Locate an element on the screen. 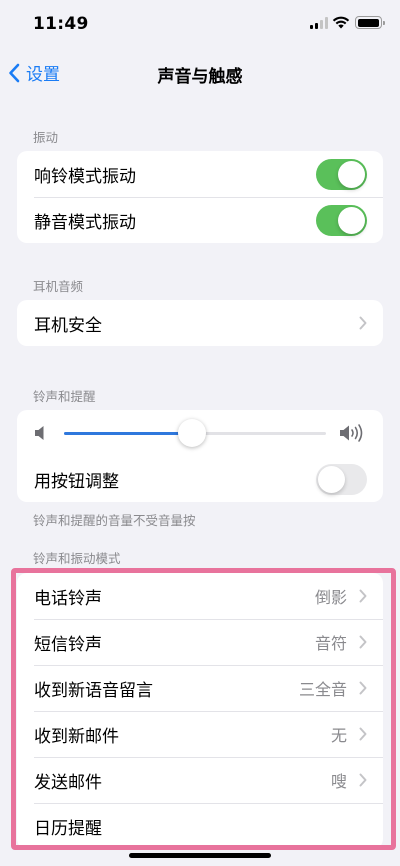  row-value: 无 is located at coordinates (338, 735).